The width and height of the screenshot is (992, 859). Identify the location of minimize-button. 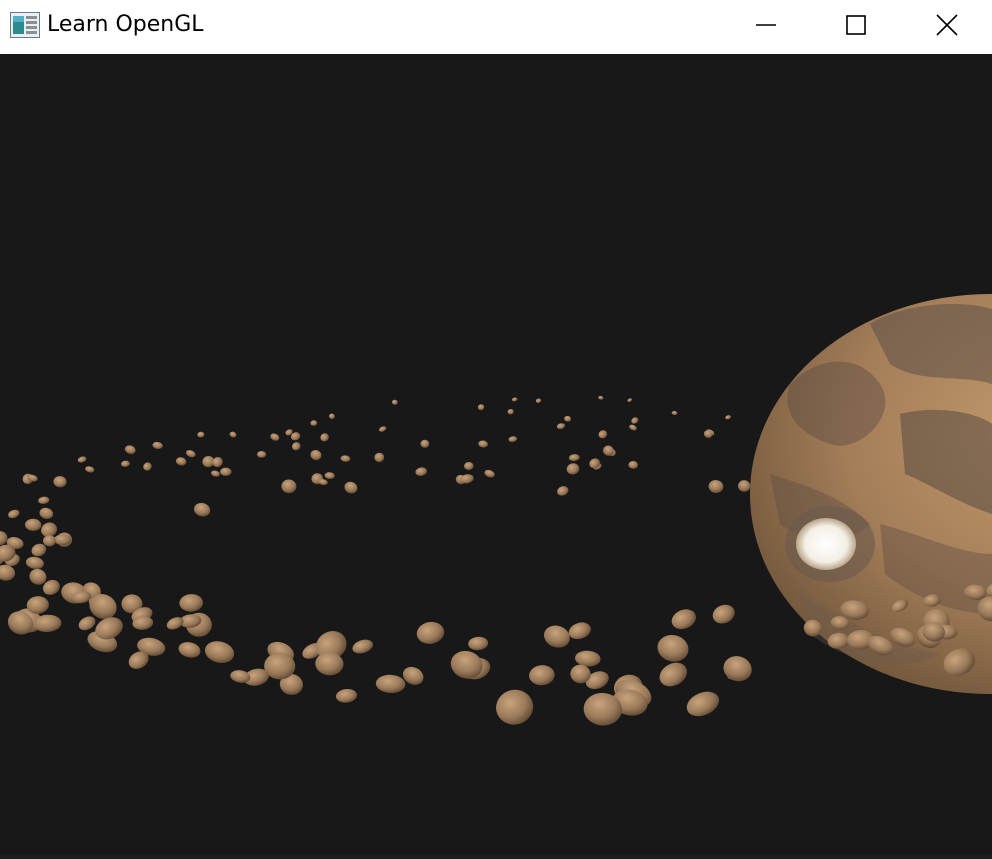
(766, 26).